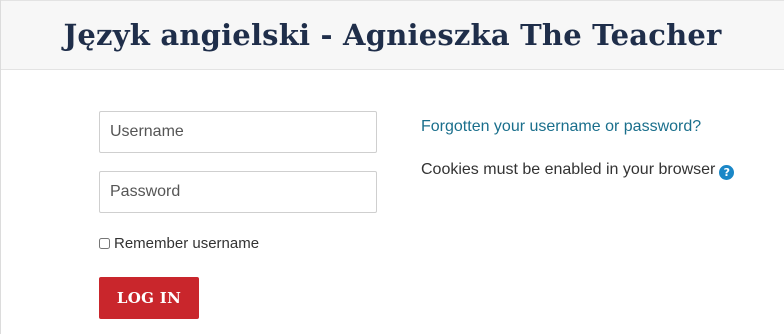 This screenshot has height=334, width=784. Describe the element at coordinates (581, 126) in the screenshot. I see `forgot-password-link: Forgotten your username or password?` at that location.